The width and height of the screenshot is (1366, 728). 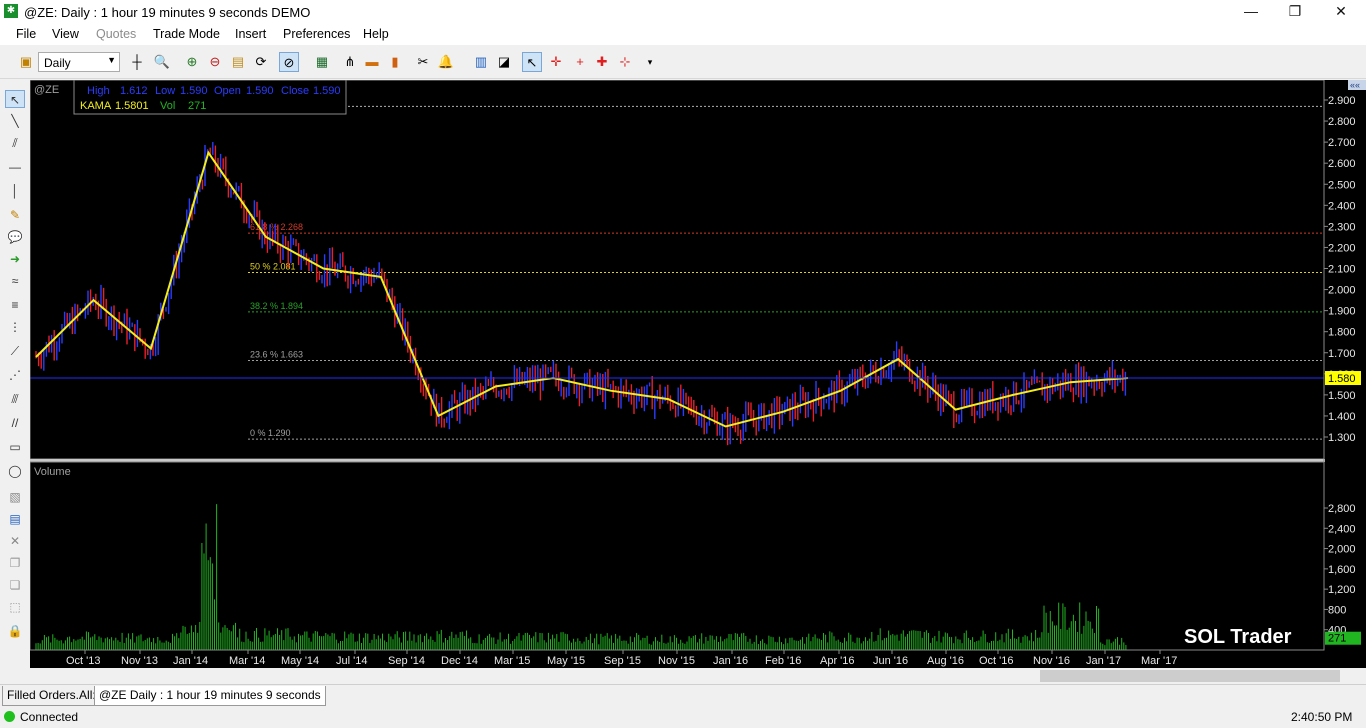 I want to click on crosshair-plus-icon: +, so click(x=580, y=62).